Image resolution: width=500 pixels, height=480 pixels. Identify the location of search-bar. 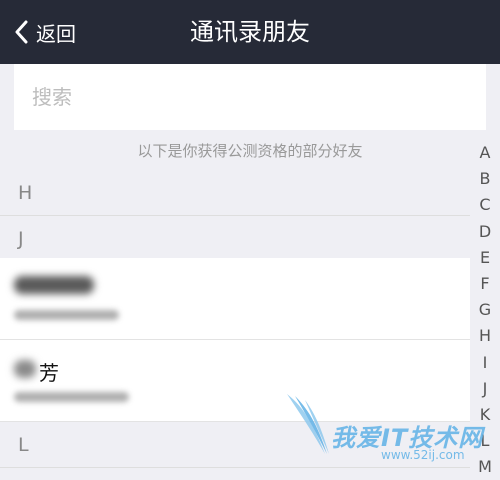
(250, 97).